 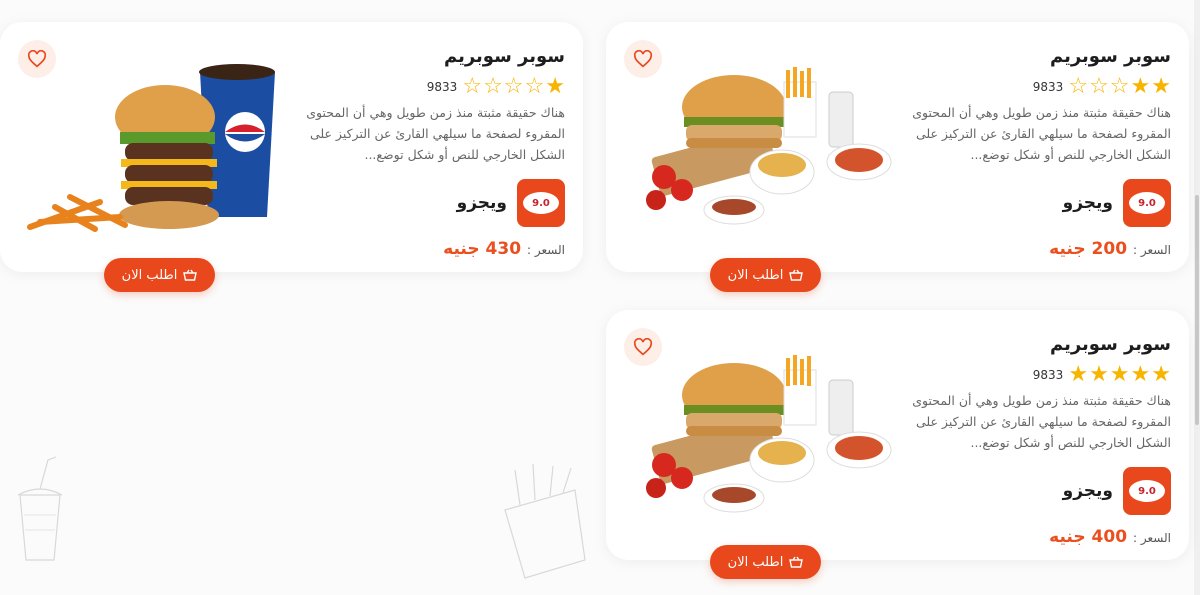 I want to click on scrollbar-thumb, so click(x=1197, y=310).